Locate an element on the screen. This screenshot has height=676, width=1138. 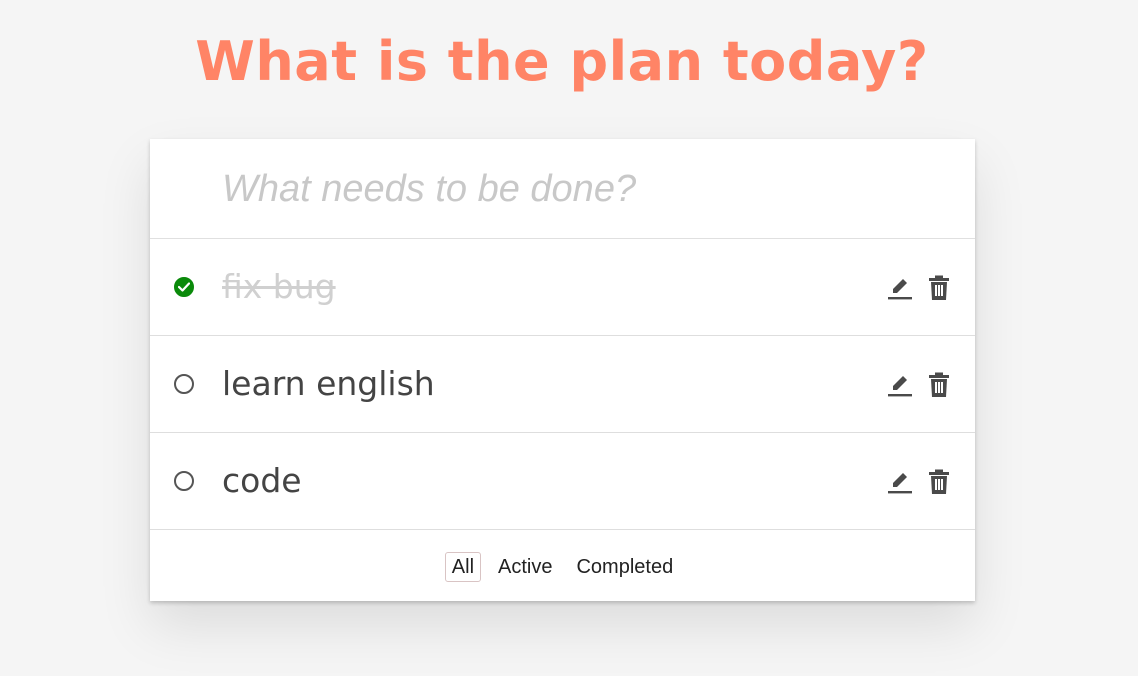
todo-item: code is located at coordinates (562, 481).